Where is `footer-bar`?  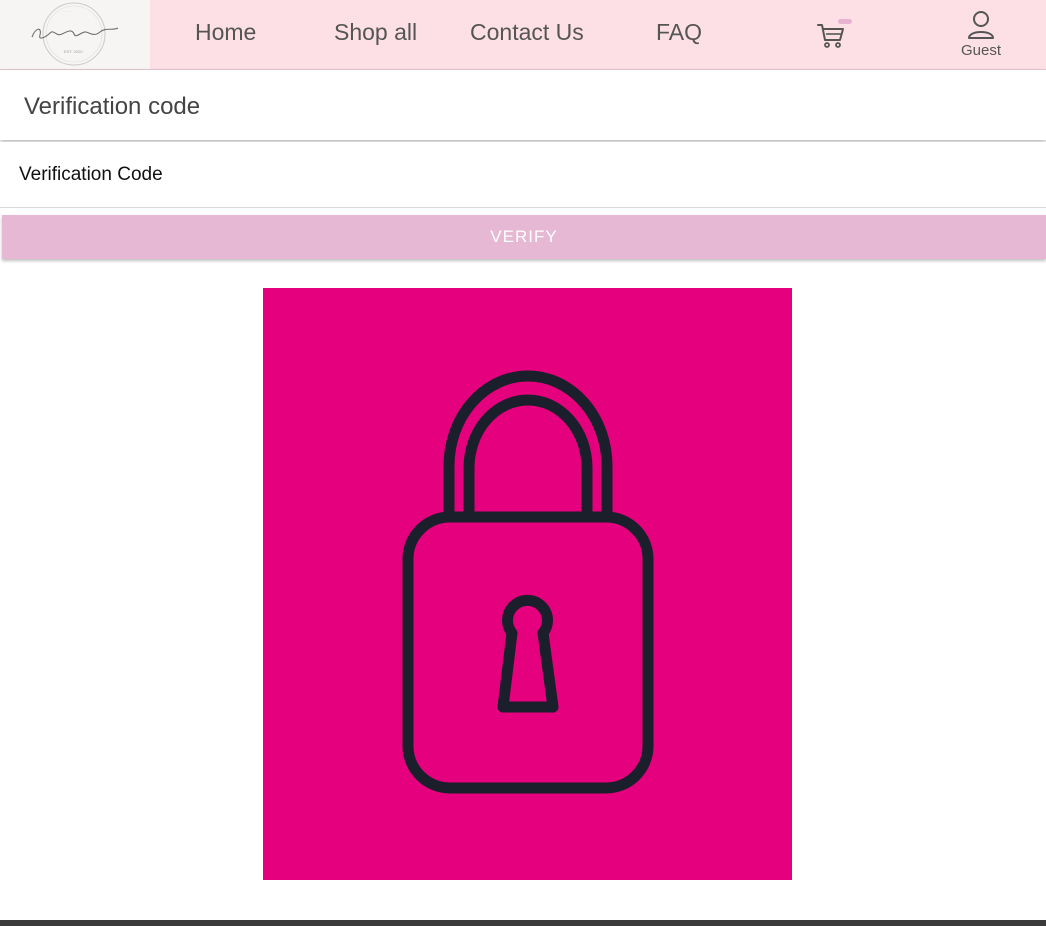 footer-bar is located at coordinates (523, 923).